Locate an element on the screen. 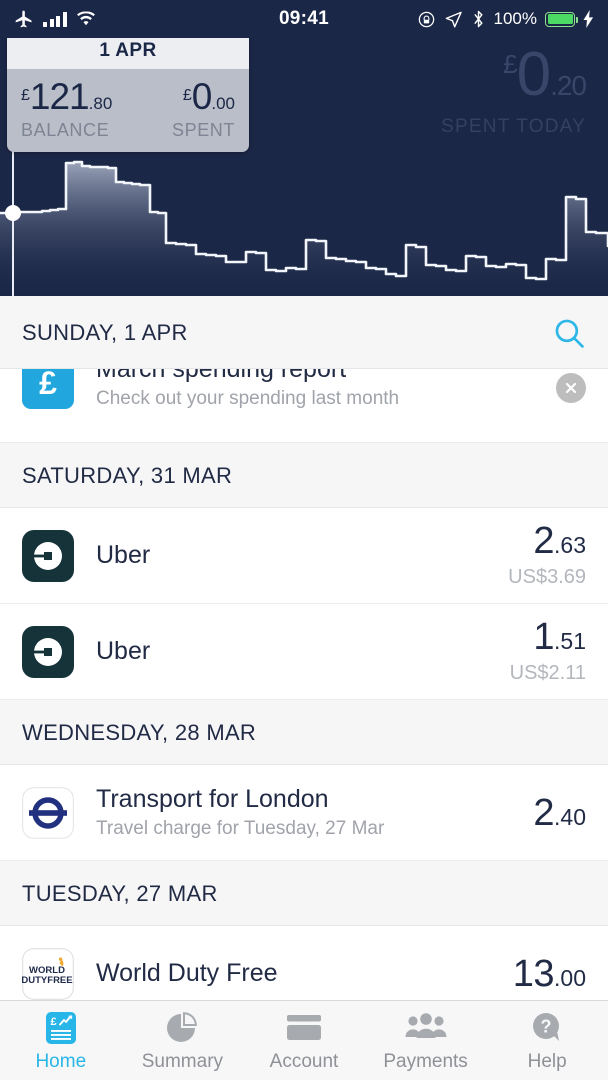 Image resolution: width=608 pixels, height=1080 pixels. tooltip-spent-amount: £0.00 is located at coordinates (181, 96).